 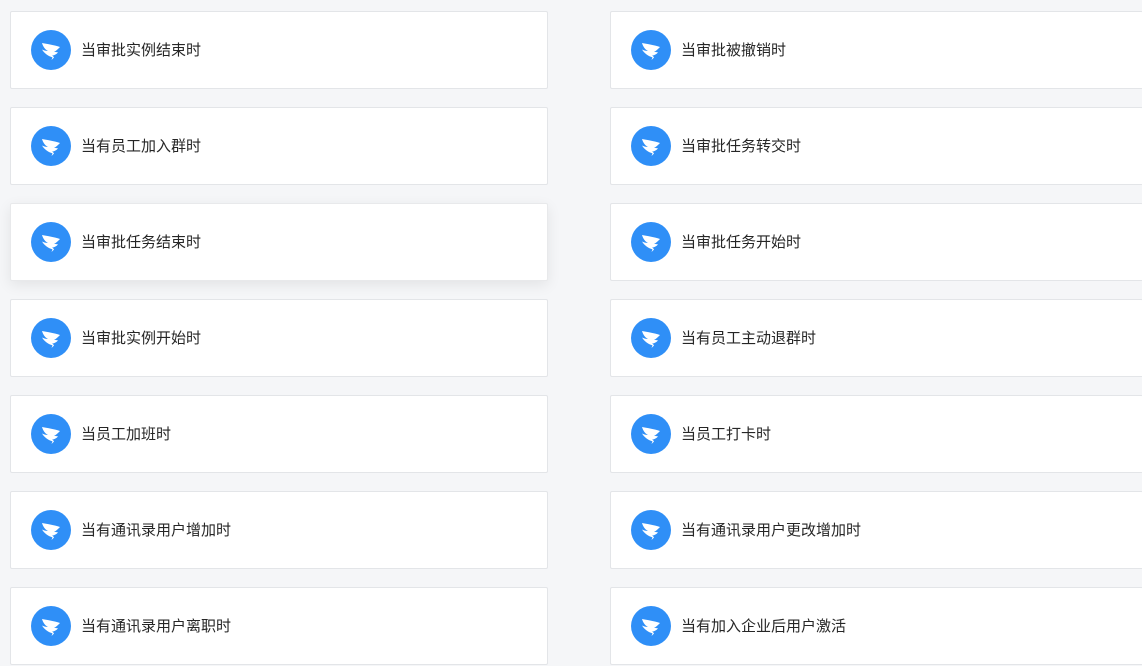 What do you see at coordinates (141, 337) in the screenshot?
I see `trigger-label: 当审批实例开始时` at bounding box center [141, 337].